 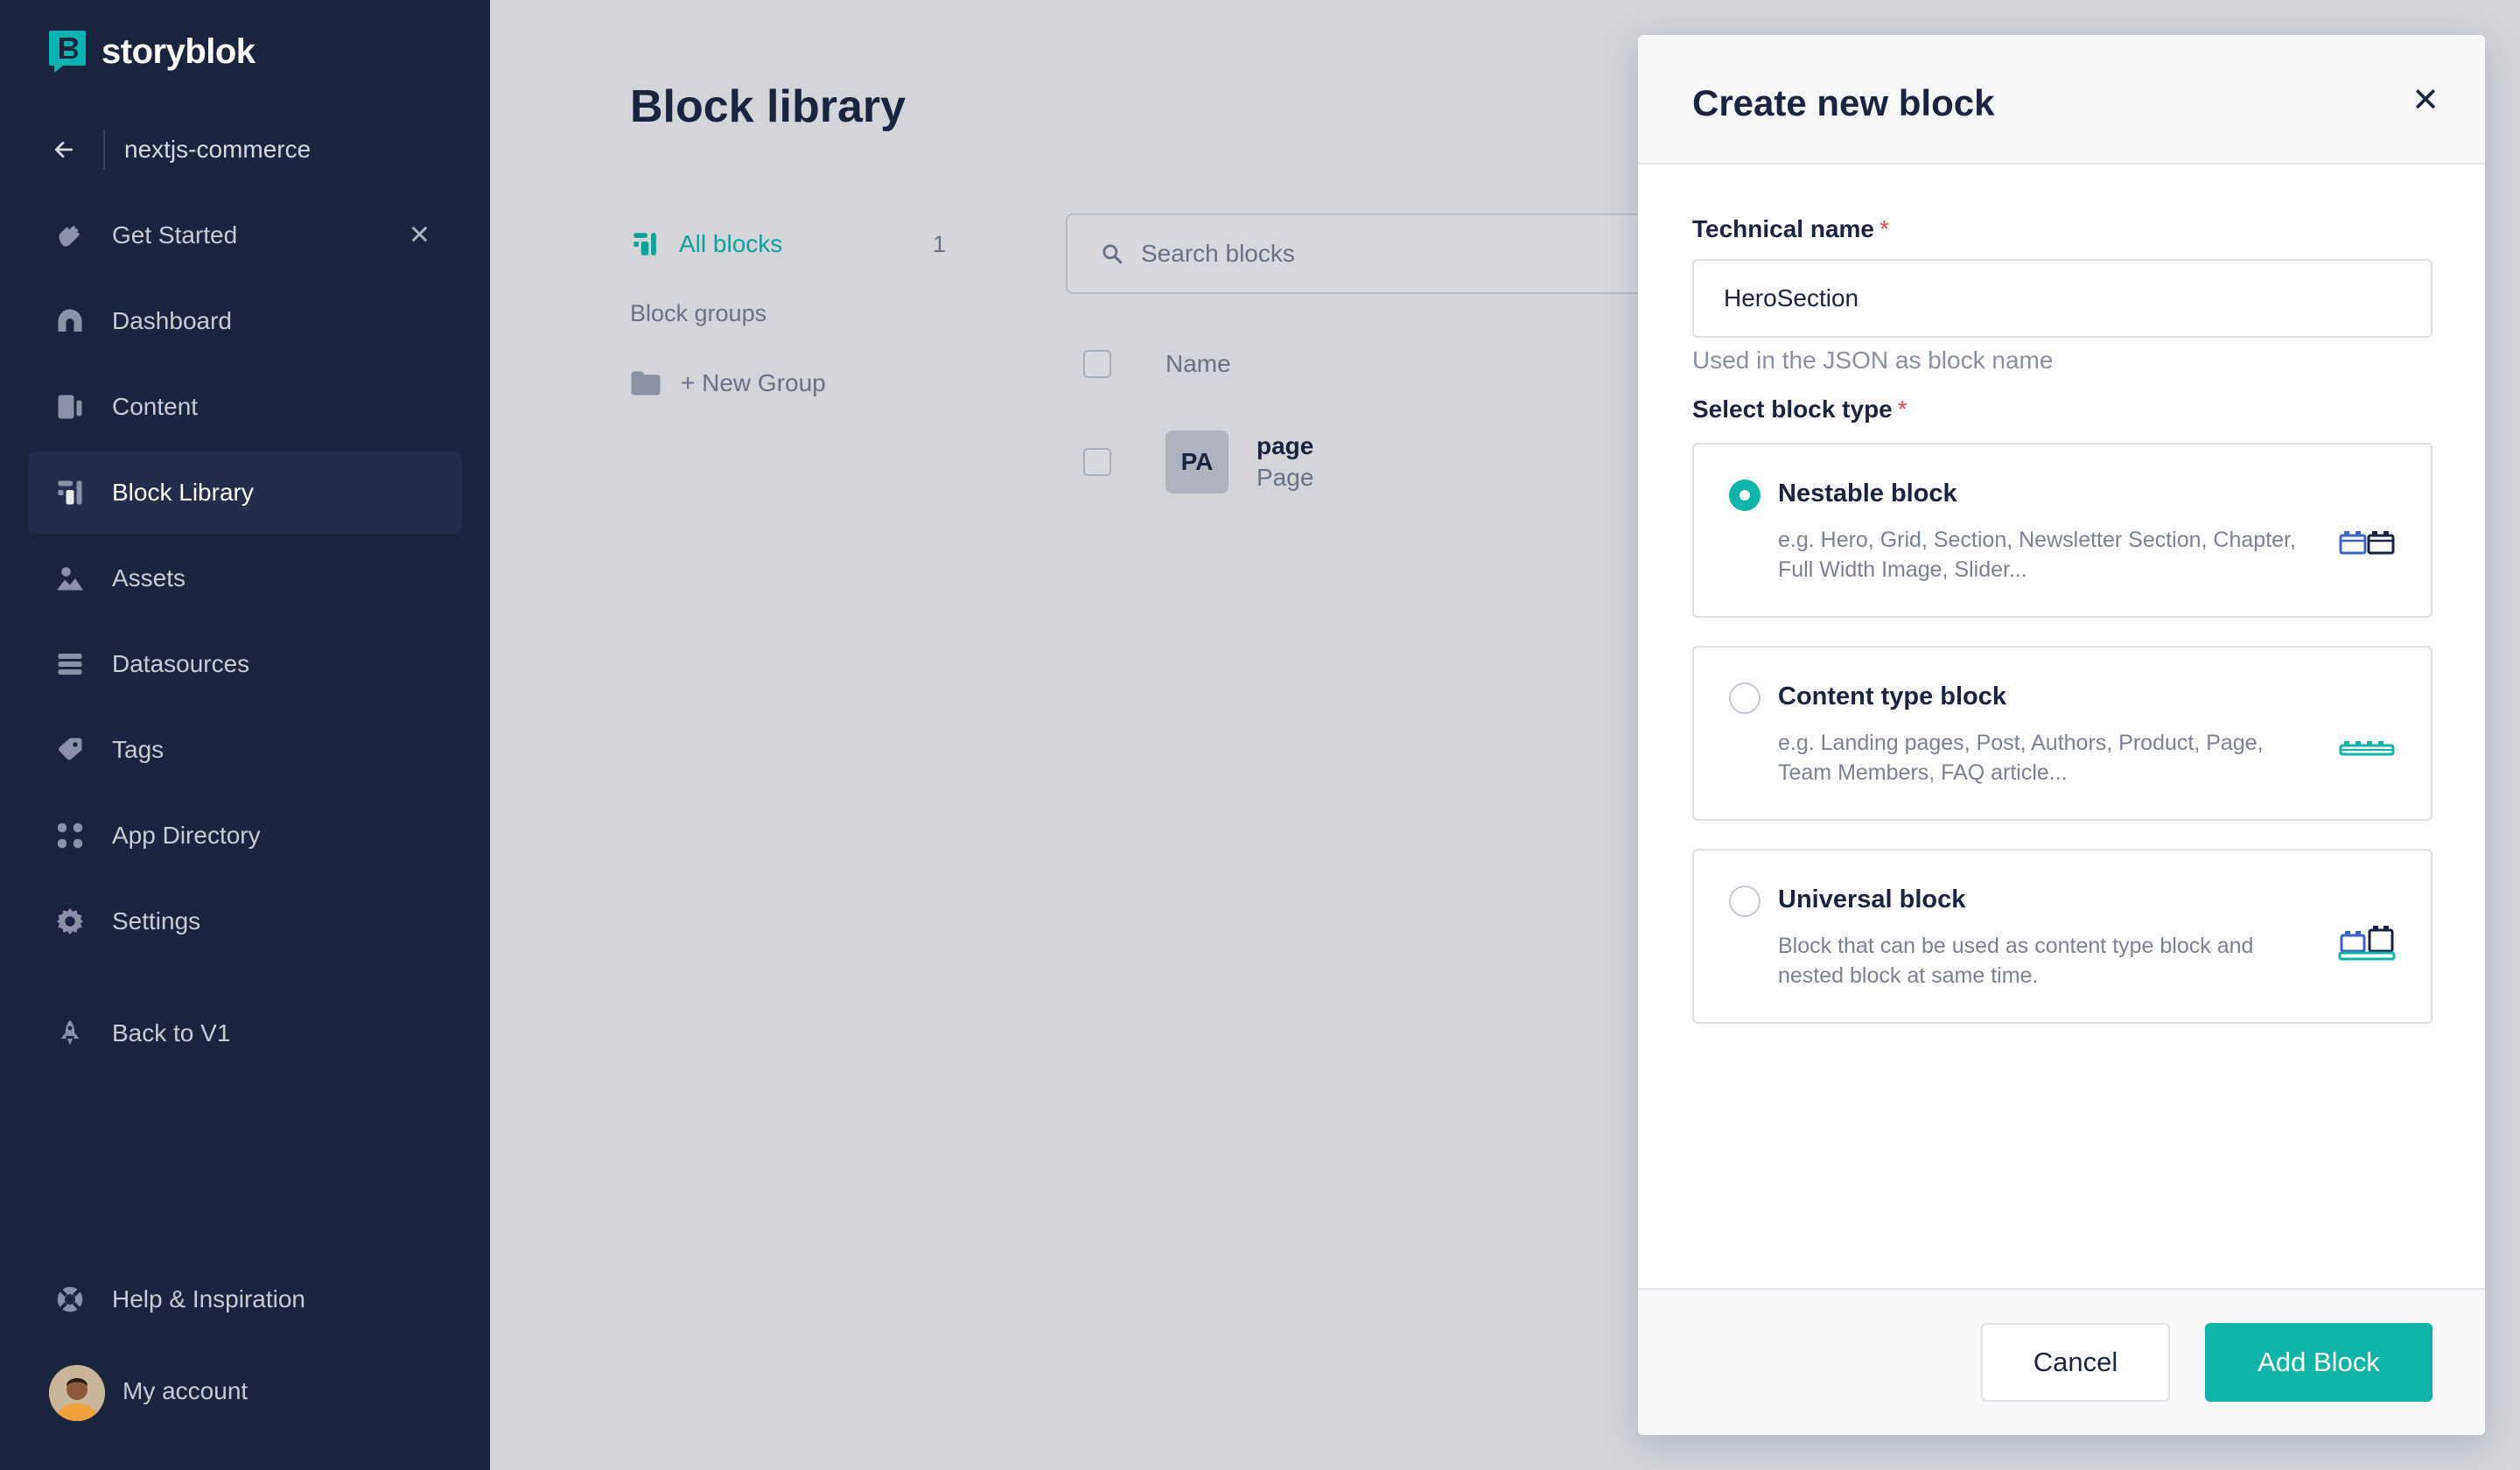 I want to click on apps-icon, so click(x=70, y=835).